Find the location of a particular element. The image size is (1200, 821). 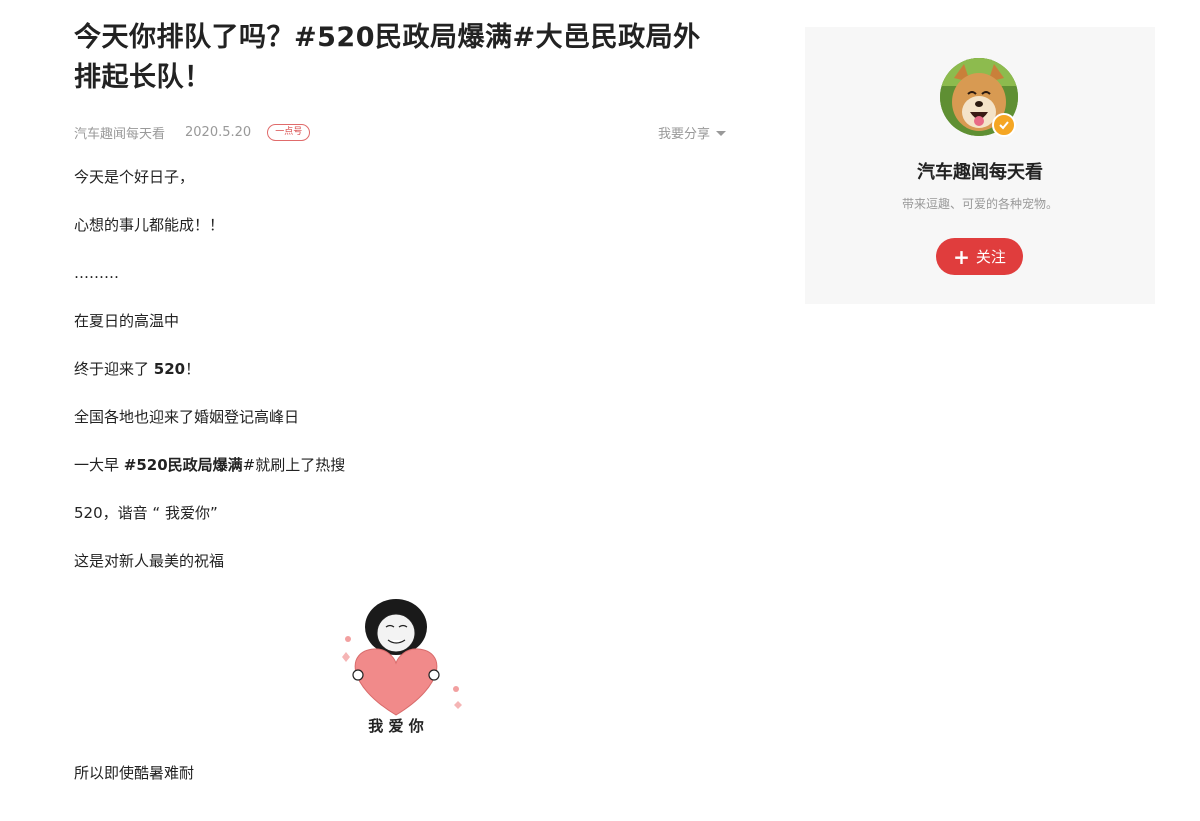

paragraph: 心想的事儿都能成！！ is located at coordinates (149, 225).